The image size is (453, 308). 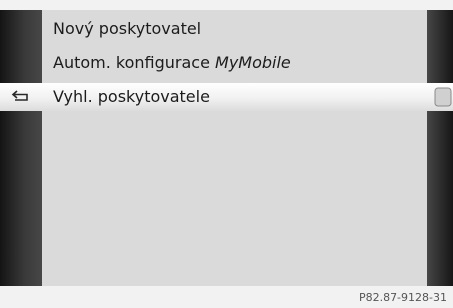 I want to click on menu-item-search-provider: Vyhl. poskytovatele, so click(x=131, y=97).